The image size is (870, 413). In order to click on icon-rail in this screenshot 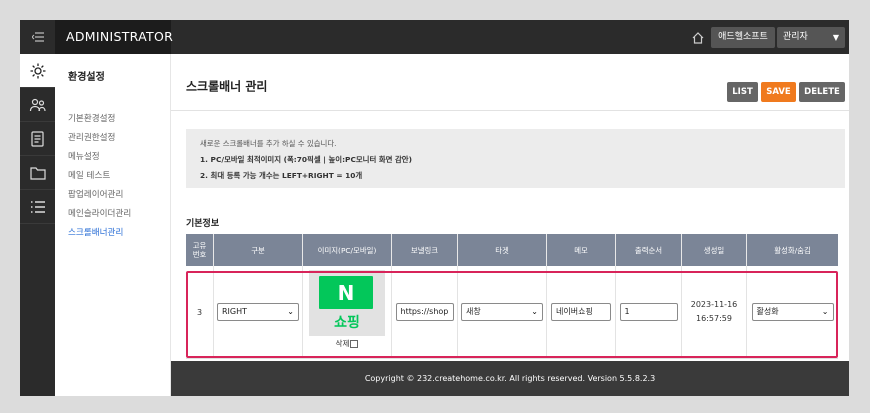, I will do `click(37, 225)`.